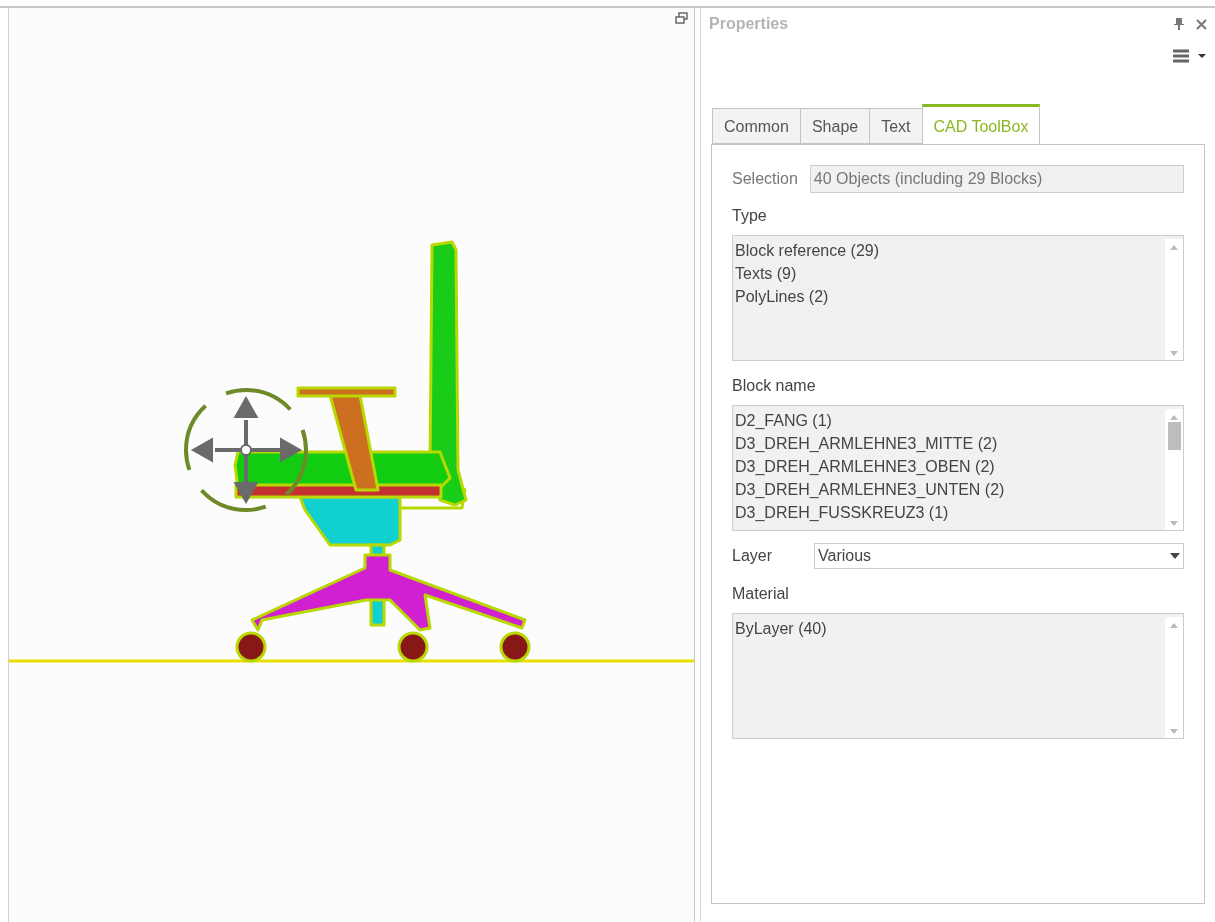  Describe the element at coordinates (1190, 56) in the screenshot. I see `menu-icon` at that location.